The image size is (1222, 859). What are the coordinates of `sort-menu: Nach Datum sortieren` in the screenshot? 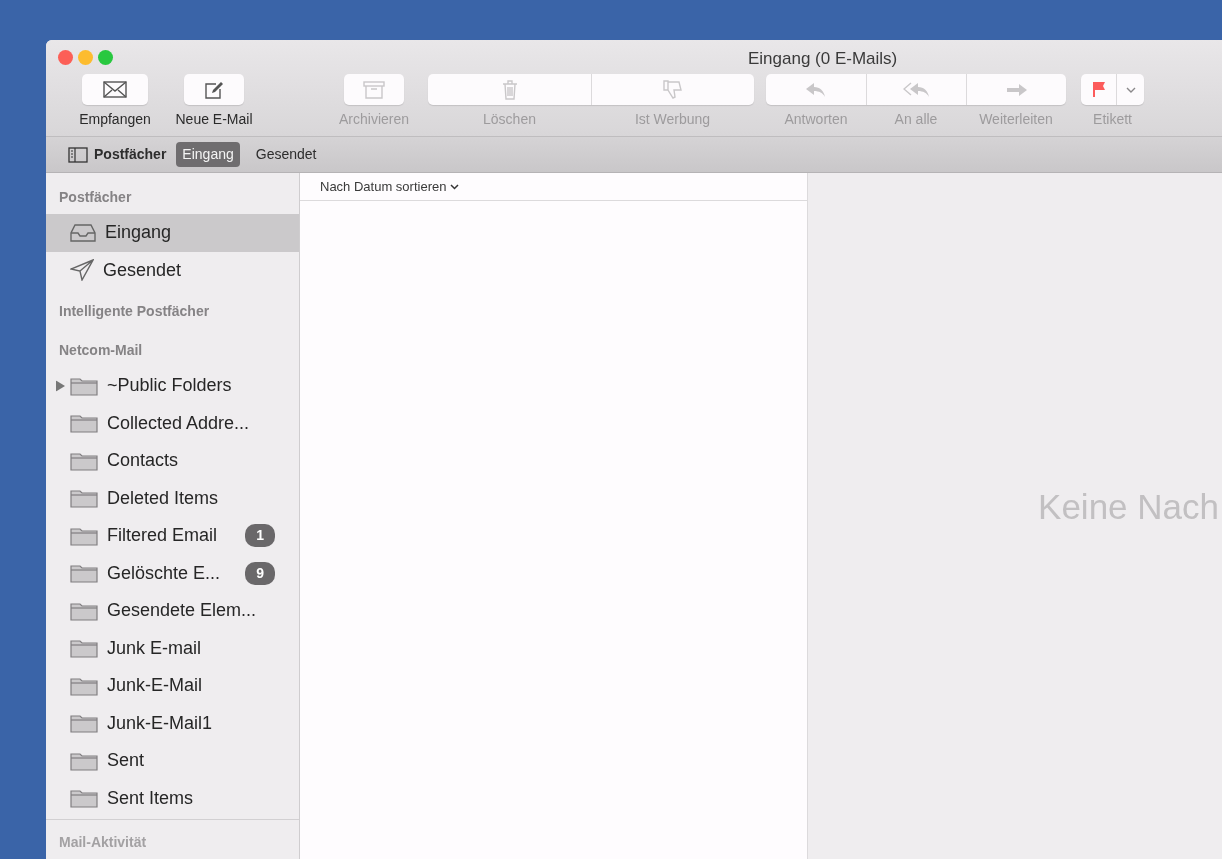 It's located at (390, 186).